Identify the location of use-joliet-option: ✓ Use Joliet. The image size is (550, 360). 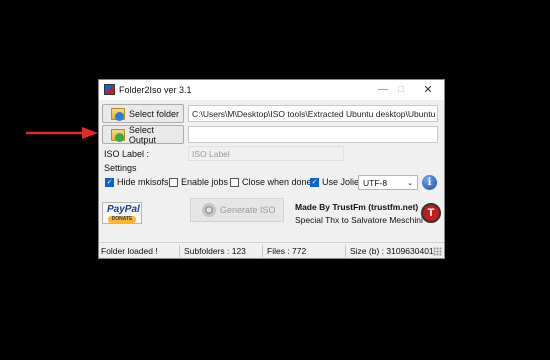
(336, 182).